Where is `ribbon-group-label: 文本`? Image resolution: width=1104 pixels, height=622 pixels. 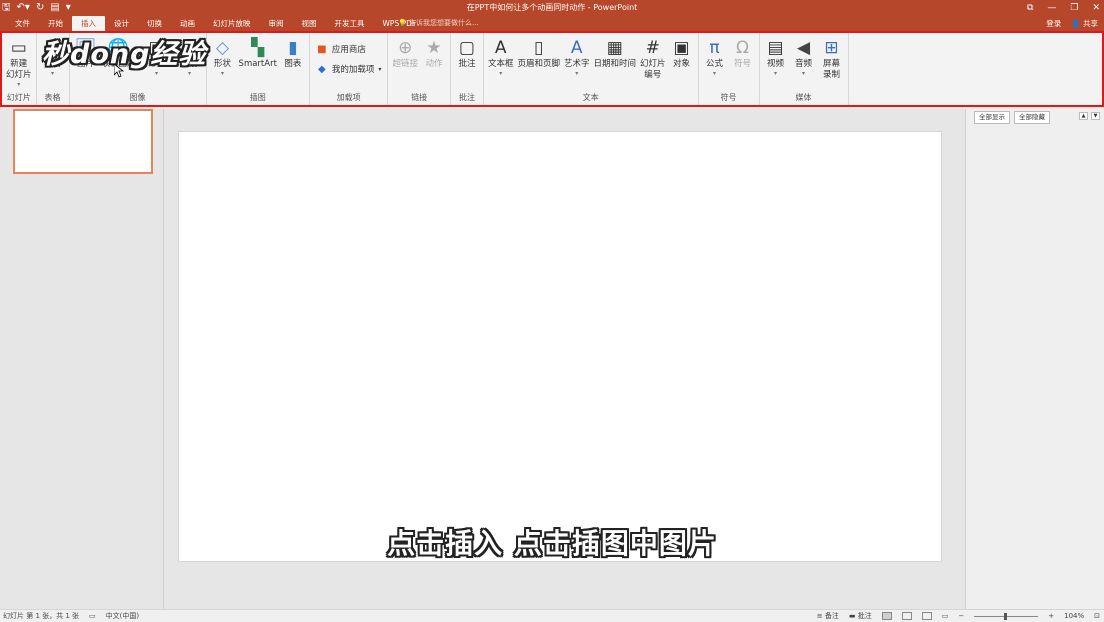 ribbon-group-label: 文本 is located at coordinates (590, 97).